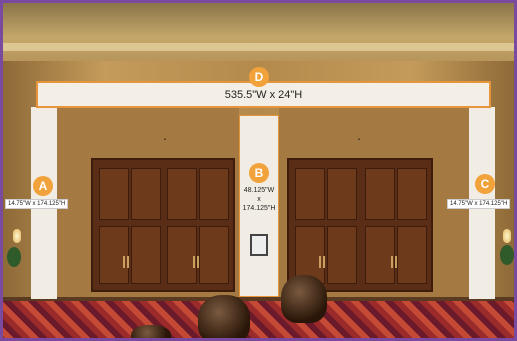 The height and width of the screenshot is (341, 517). What do you see at coordinates (263, 95) in the screenshot?
I see `header-dimension-label: 535.5"W x 24"H` at bounding box center [263, 95].